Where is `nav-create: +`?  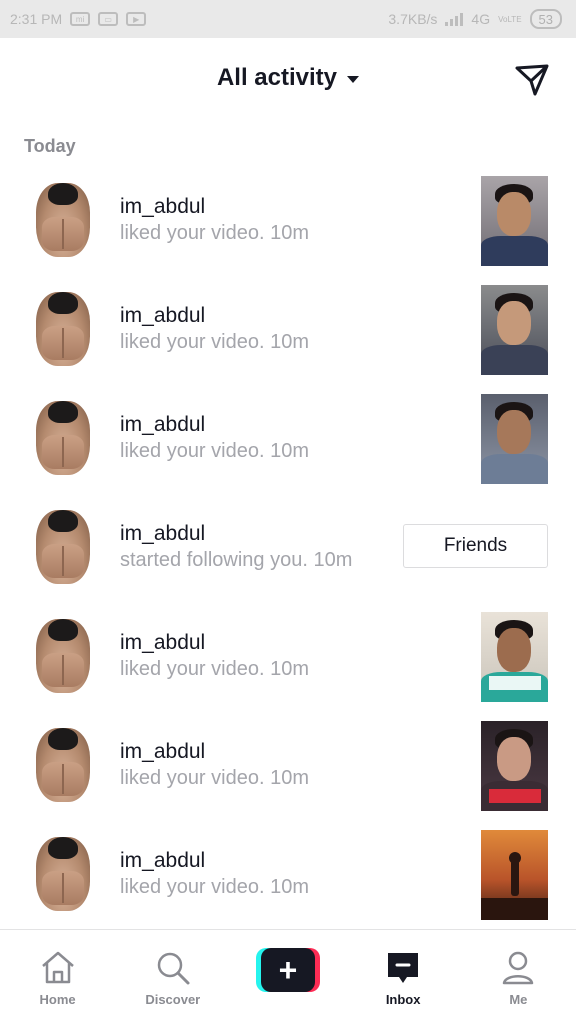 nav-create: + is located at coordinates (288, 970).